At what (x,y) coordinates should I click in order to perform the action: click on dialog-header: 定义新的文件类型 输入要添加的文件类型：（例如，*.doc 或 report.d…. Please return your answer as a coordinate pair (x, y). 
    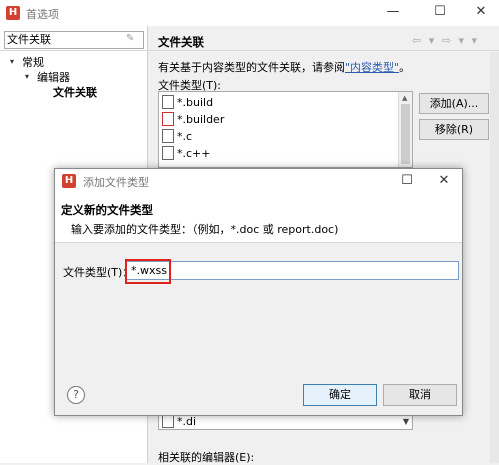
    Looking at the image, I should click on (258, 218).